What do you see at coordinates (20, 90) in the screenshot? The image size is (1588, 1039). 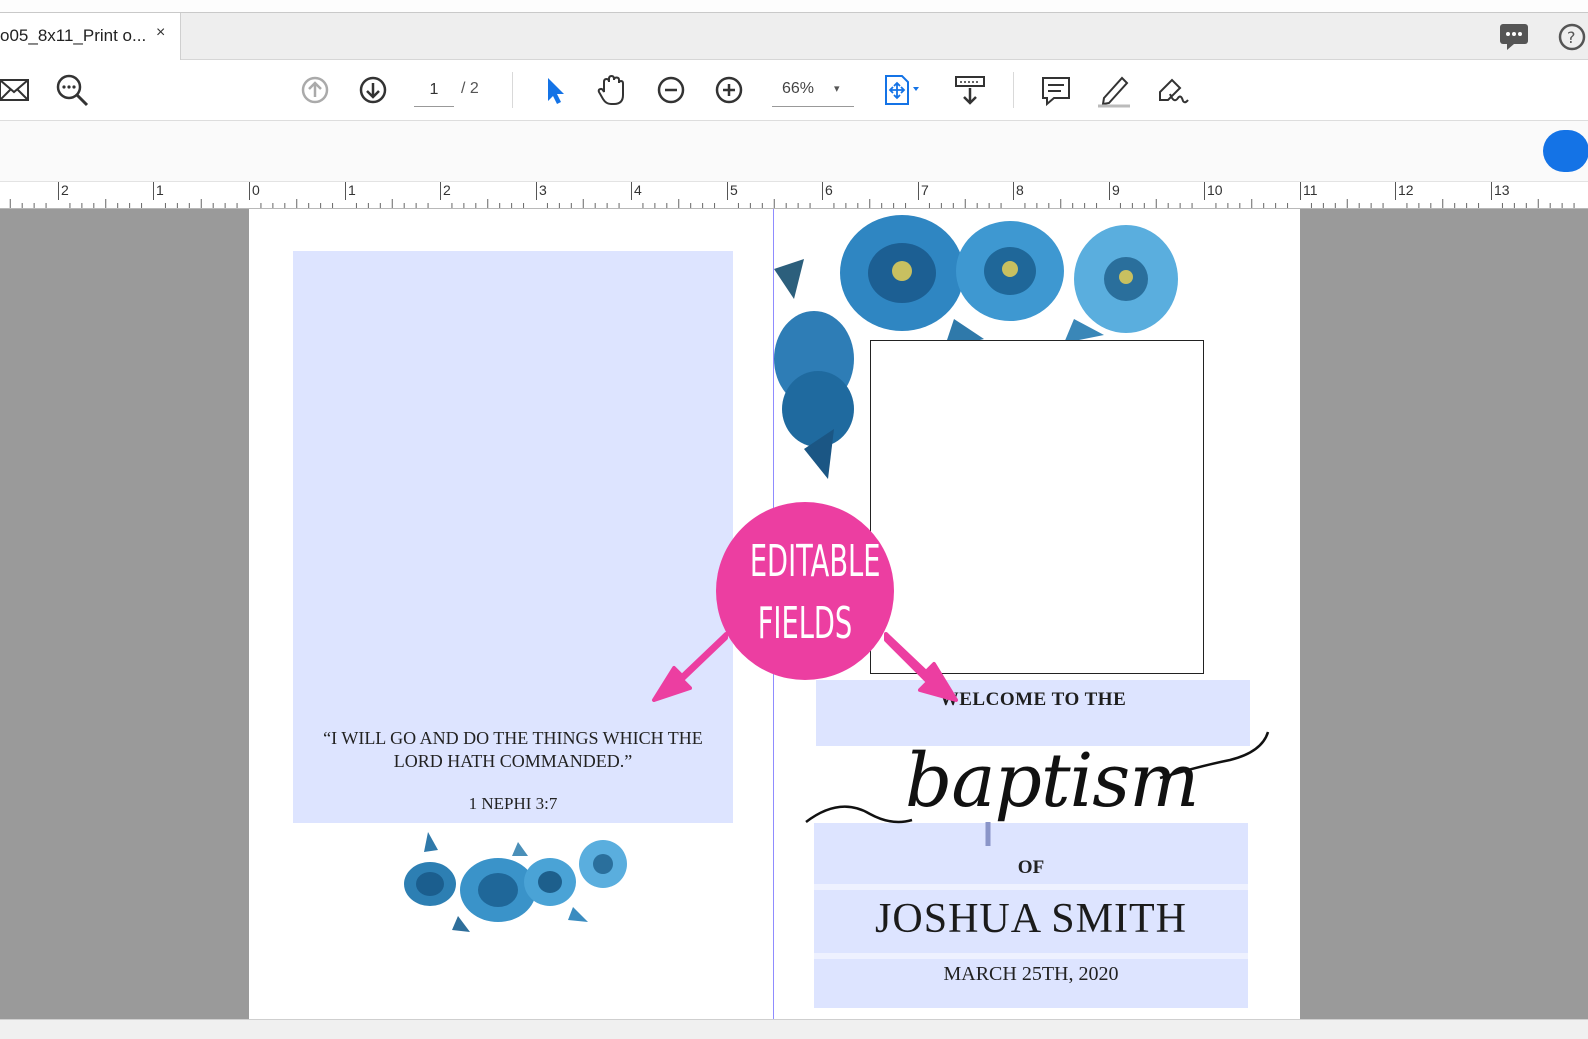 I see `mail-icon` at bounding box center [20, 90].